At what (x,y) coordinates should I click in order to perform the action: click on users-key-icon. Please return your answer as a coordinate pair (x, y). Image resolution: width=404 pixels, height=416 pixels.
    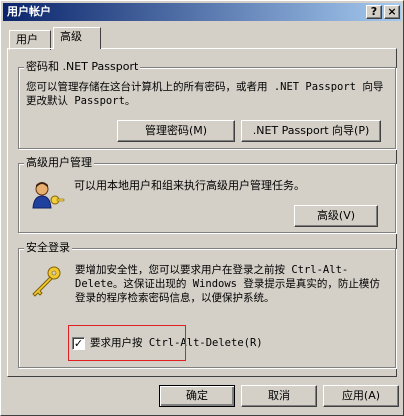
    Looking at the image, I should click on (48, 195).